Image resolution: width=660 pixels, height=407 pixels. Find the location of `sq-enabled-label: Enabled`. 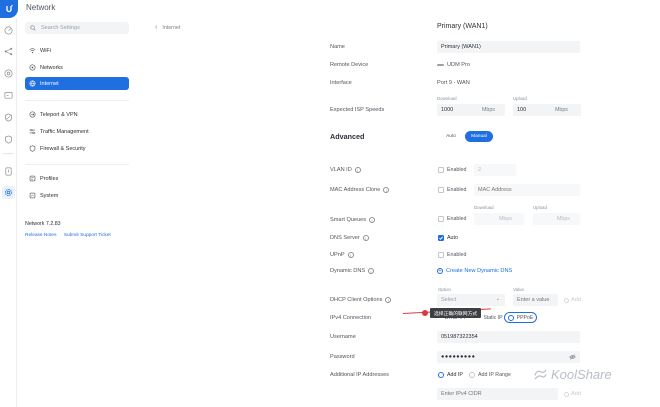

sq-enabled-label: Enabled is located at coordinates (457, 219).